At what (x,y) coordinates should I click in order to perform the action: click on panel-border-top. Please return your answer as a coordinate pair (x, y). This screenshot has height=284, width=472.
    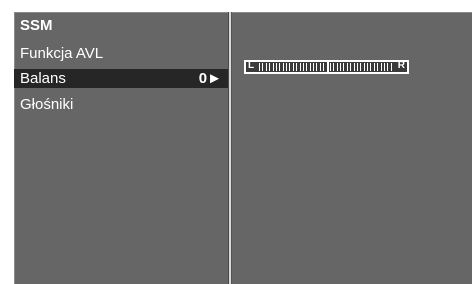
    Looking at the image, I should click on (243, 12).